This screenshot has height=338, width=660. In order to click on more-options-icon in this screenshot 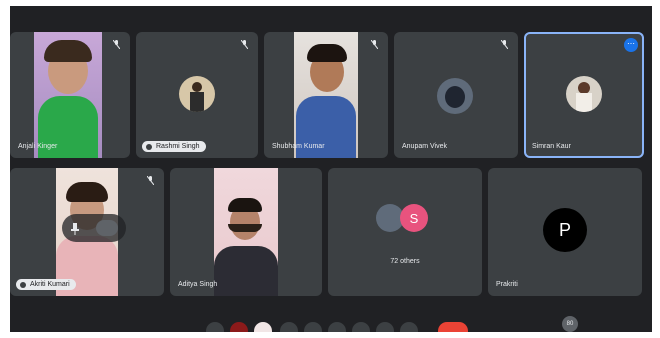, I will do `click(107, 228)`.